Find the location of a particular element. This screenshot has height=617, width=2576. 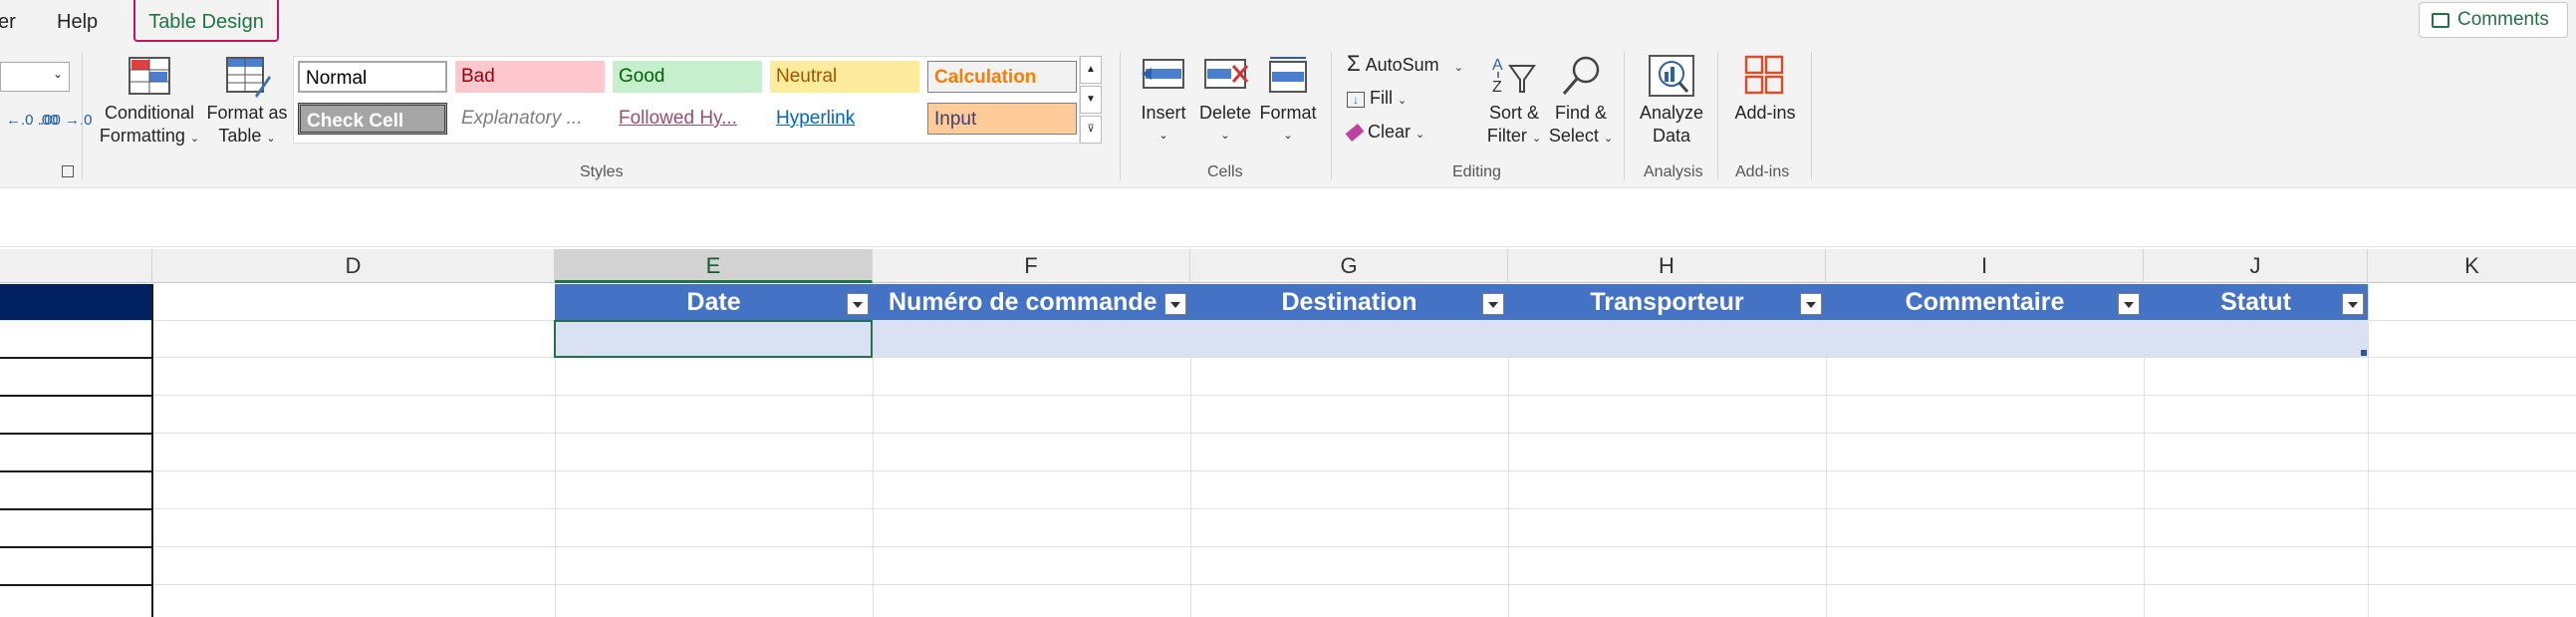

table-resize-handle is located at coordinates (2364, 353).